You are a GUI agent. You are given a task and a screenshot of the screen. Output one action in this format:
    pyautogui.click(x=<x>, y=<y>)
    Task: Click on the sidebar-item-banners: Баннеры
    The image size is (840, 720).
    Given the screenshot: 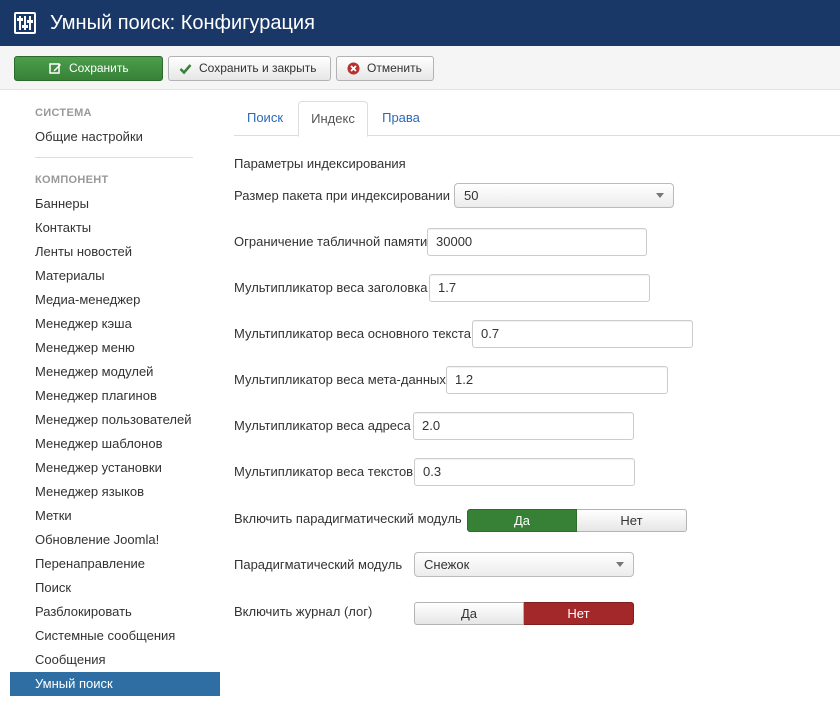 What is the action you would take?
    pyautogui.click(x=115, y=204)
    